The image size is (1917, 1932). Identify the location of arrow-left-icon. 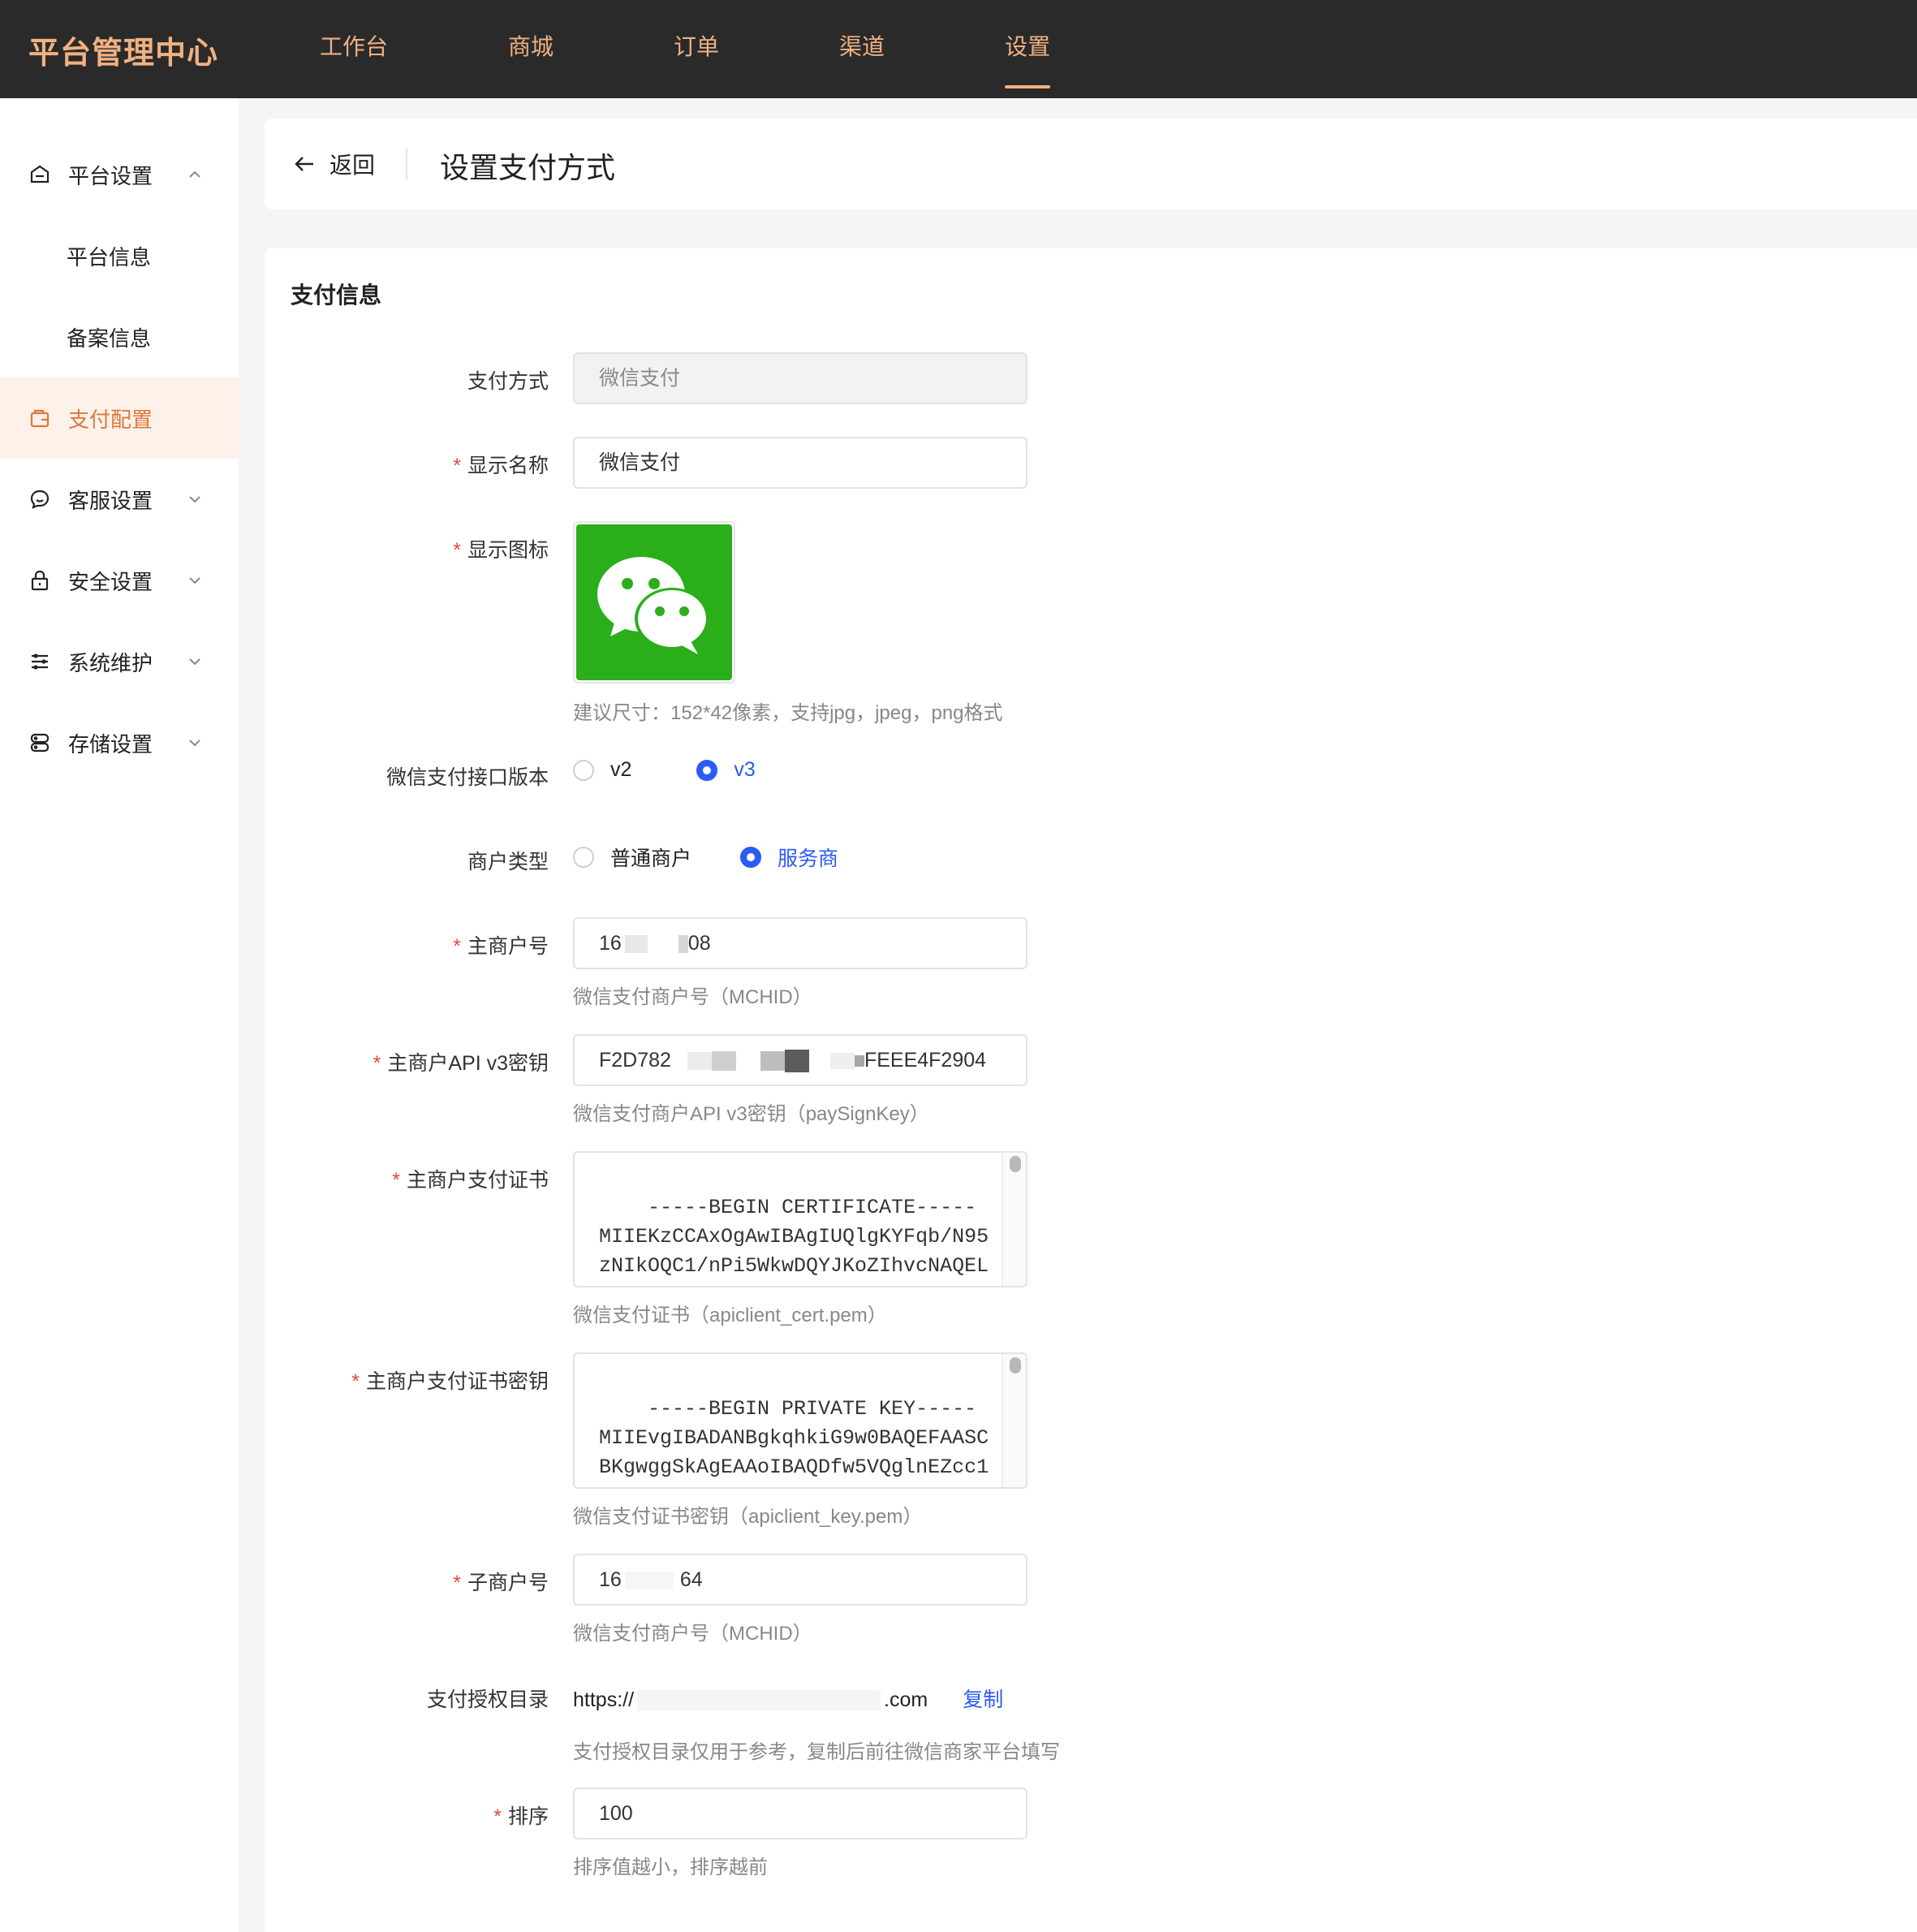
(304, 164).